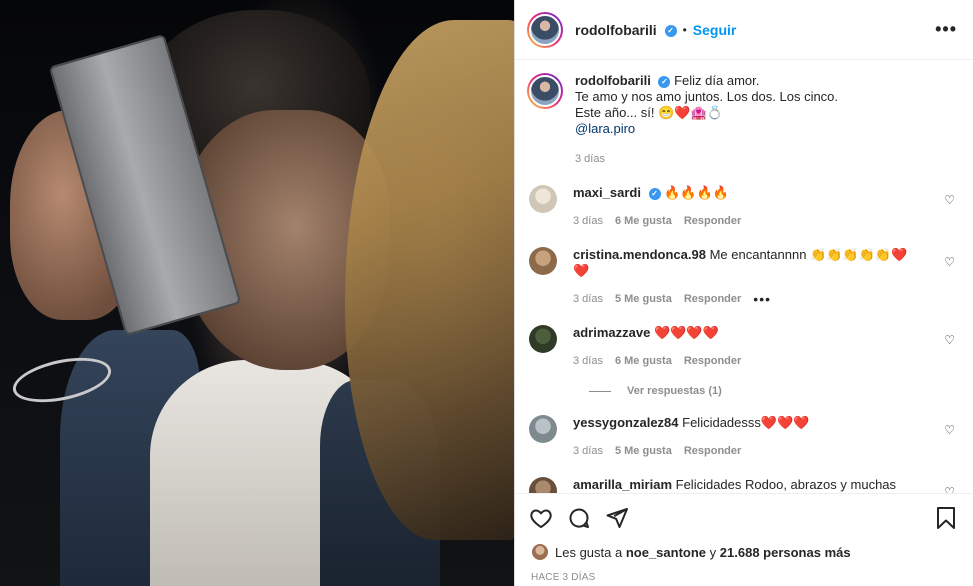 This screenshot has width=973, height=586. What do you see at coordinates (946, 29) in the screenshot?
I see `more-icon: •••` at bounding box center [946, 29].